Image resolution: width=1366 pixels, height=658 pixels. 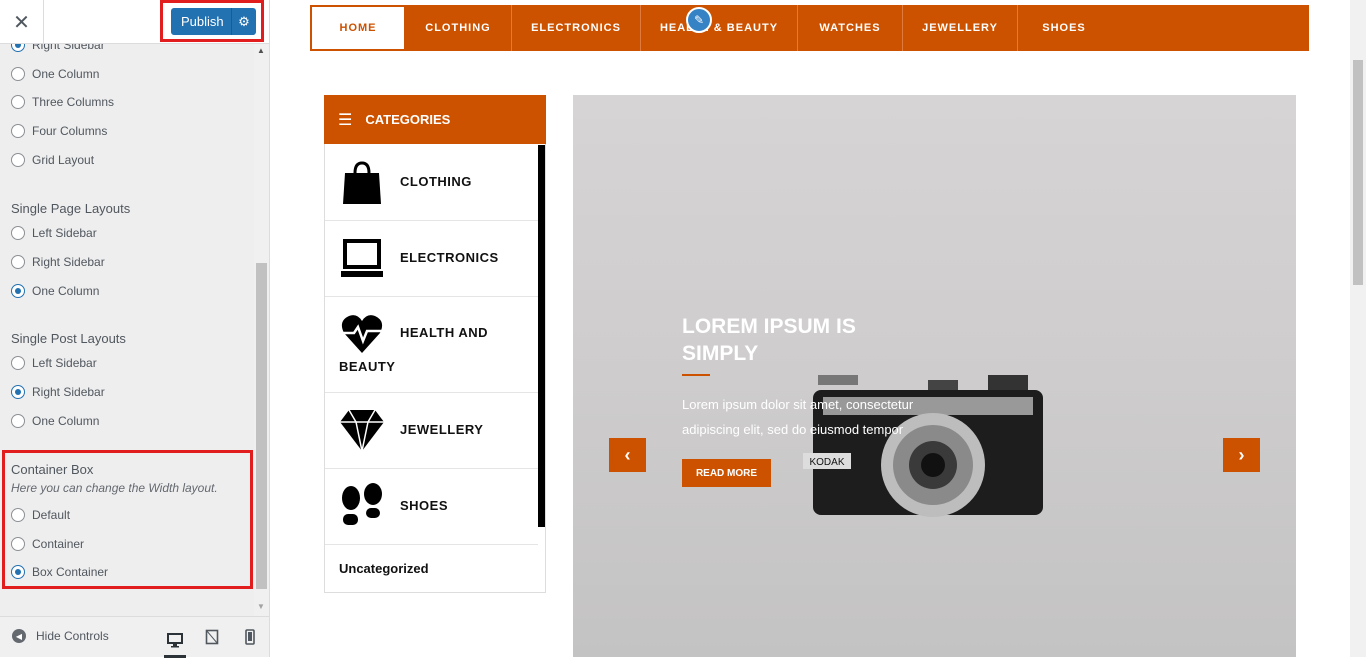 I want to click on menu-item-shoes: SHOES, so click(x=1064, y=28).